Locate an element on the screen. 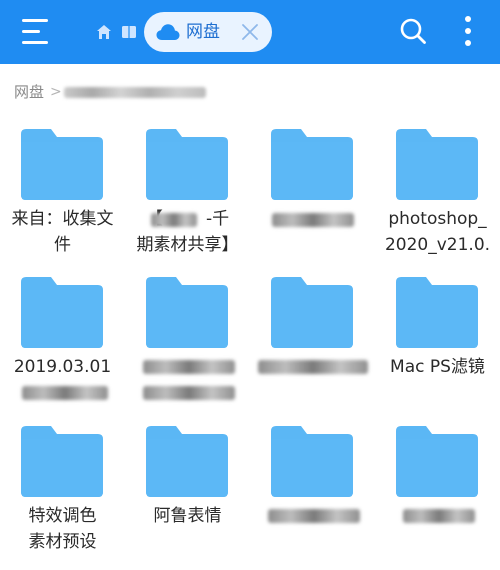 The width and height of the screenshot is (500, 570). folder-item: 特效调色 素材预设 is located at coordinates (62, 497).